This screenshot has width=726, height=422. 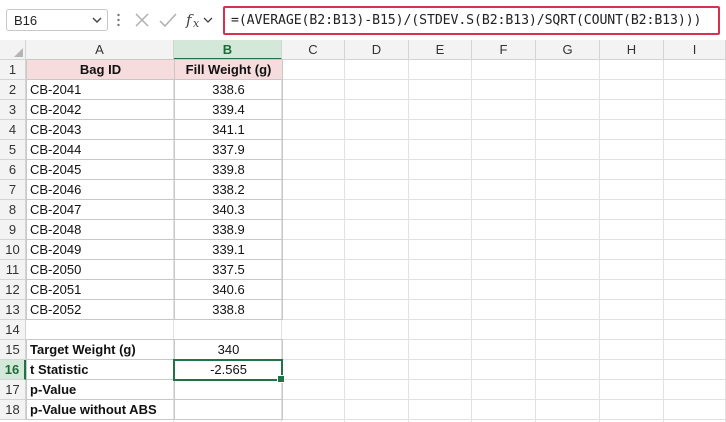 I want to click on row-header-8: 8, so click(x=13, y=210).